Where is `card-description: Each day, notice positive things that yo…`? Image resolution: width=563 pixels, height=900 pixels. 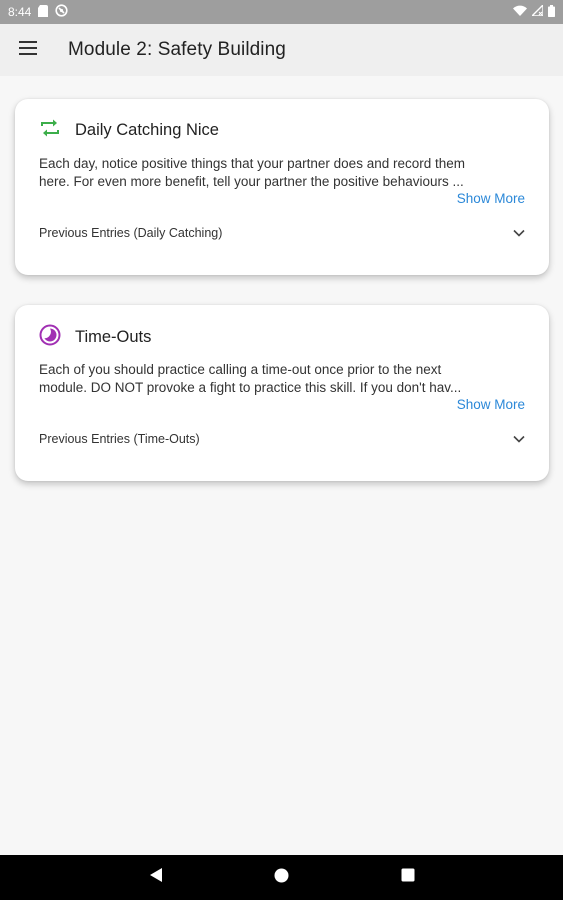
card-description: Each day, notice positive things that yo… is located at coordinates (283, 173).